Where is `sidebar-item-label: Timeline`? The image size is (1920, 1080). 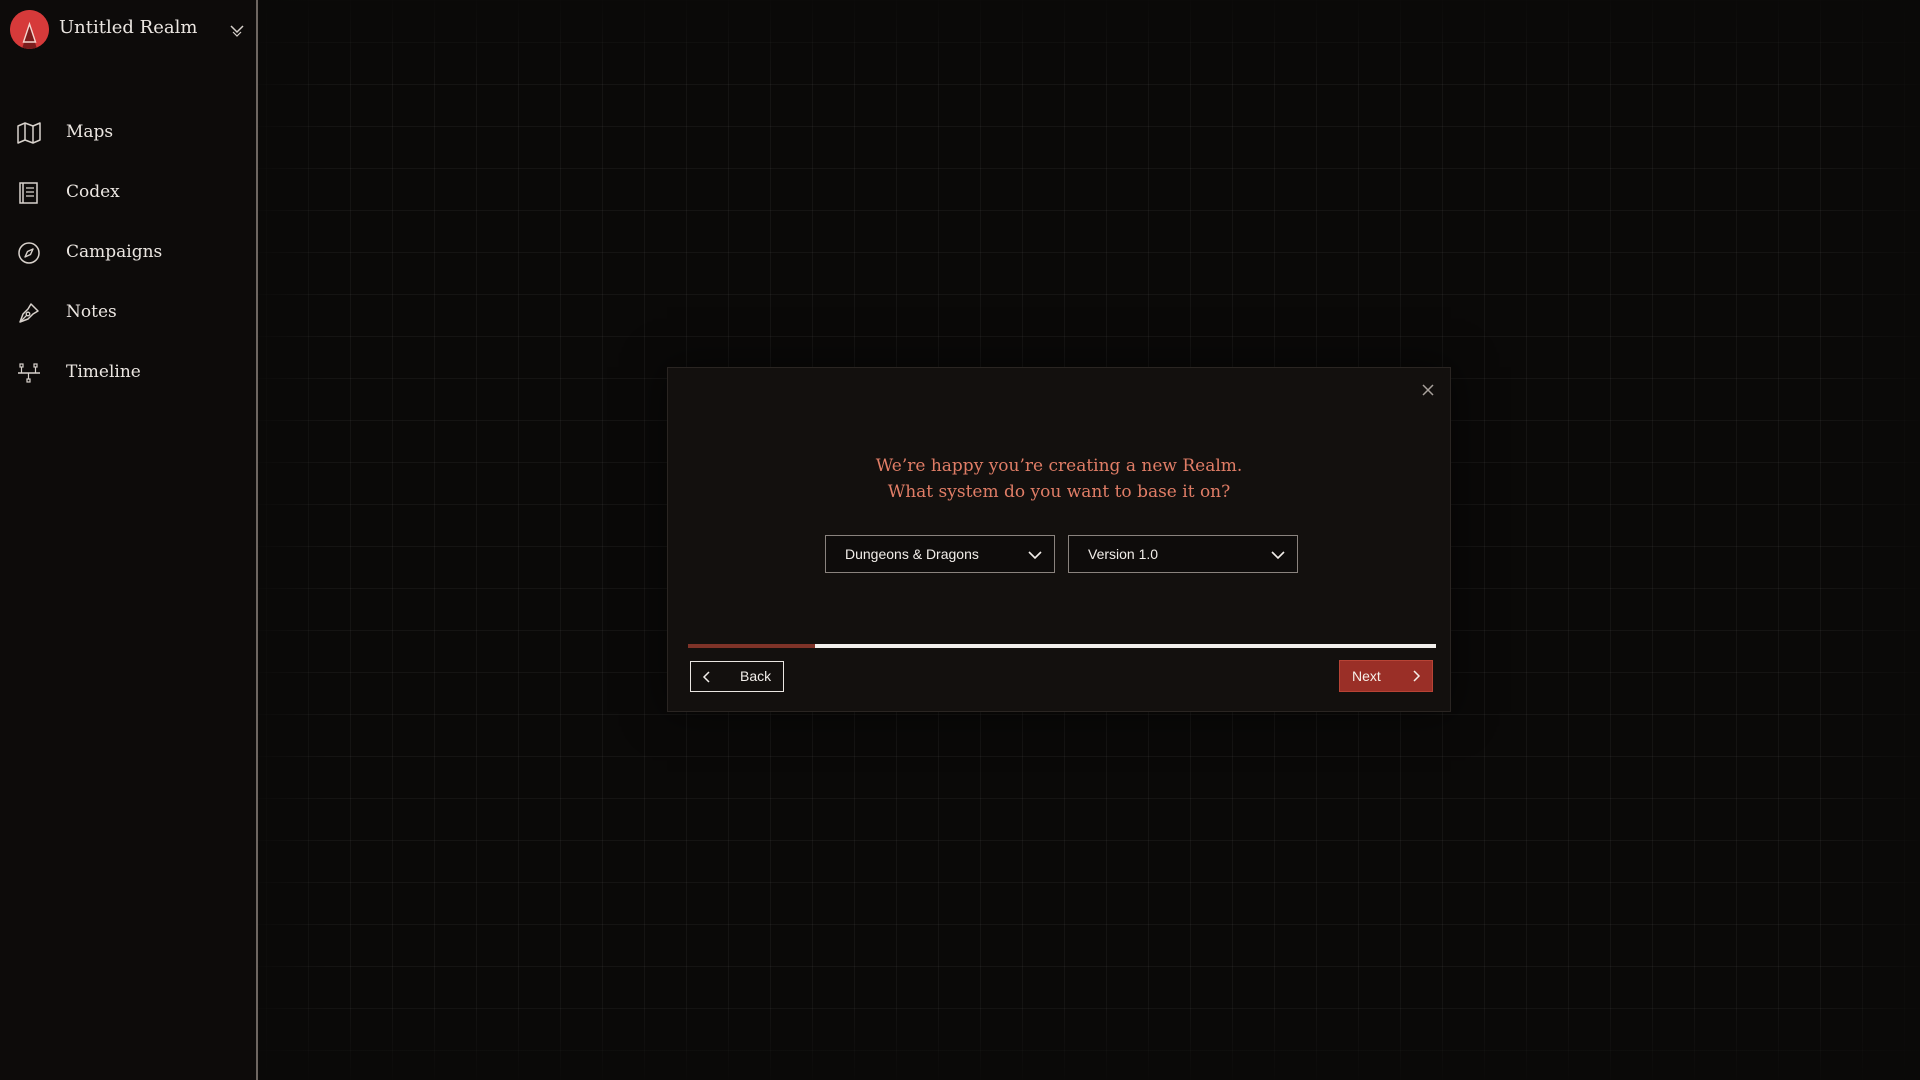
sidebar-item-label: Timeline is located at coordinates (103, 372).